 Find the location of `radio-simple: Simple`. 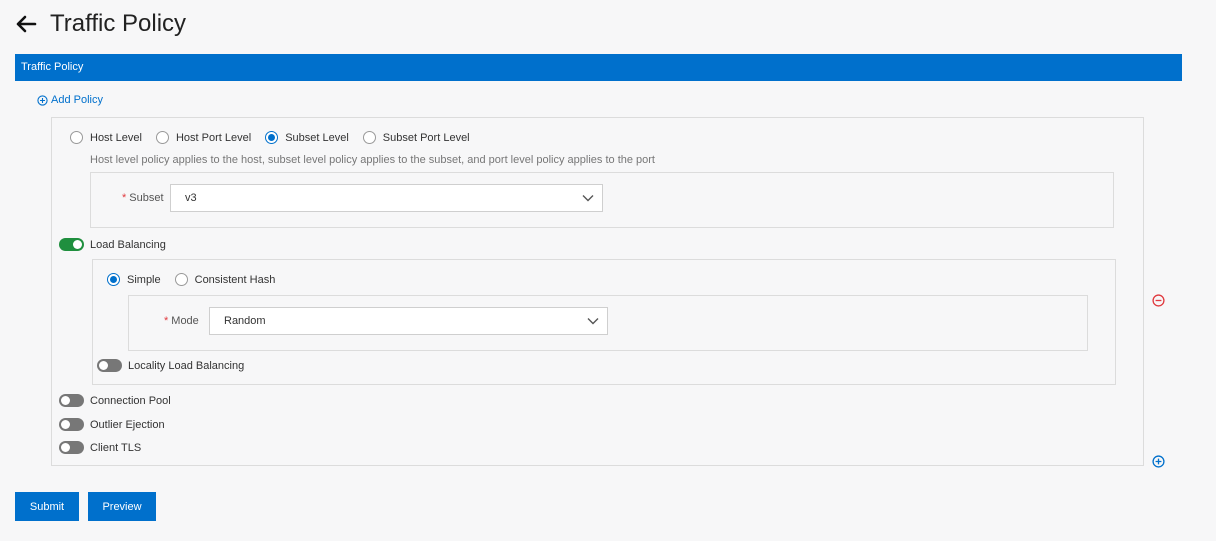

radio-simple: Simple is located at coordinates (134, 279).